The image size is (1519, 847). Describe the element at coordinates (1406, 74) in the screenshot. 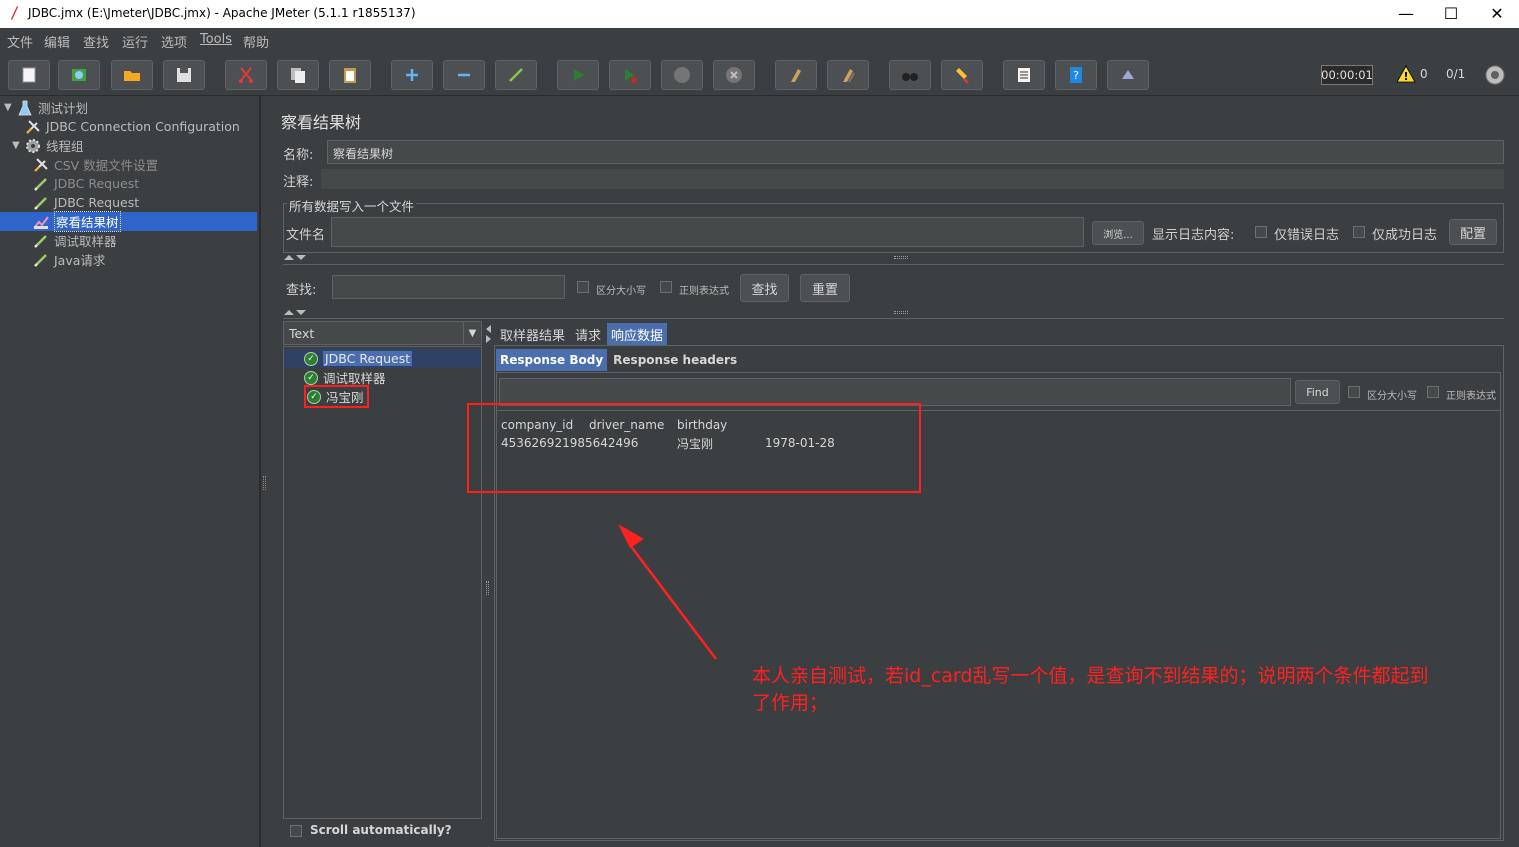

I see `warning-icon: !` at that location.